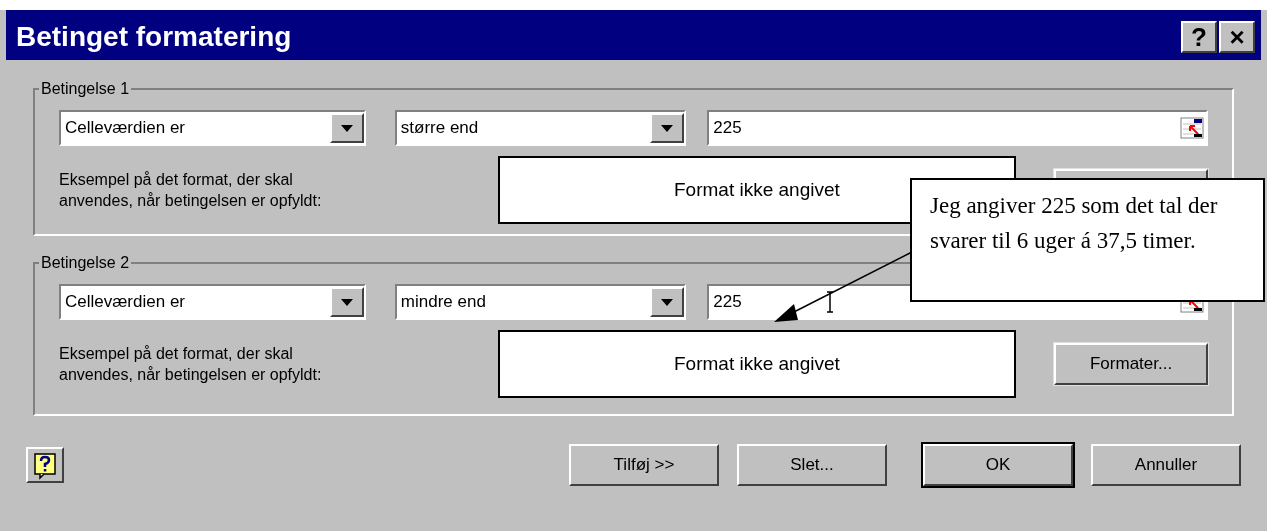 Image resolution: width=1267 pixels, height=531 pixels. I want to click on callout-tooltip: Jeg angiver 225 som det tal der svarer til 6 uger á 37,5 timer., so click(1087, 240).